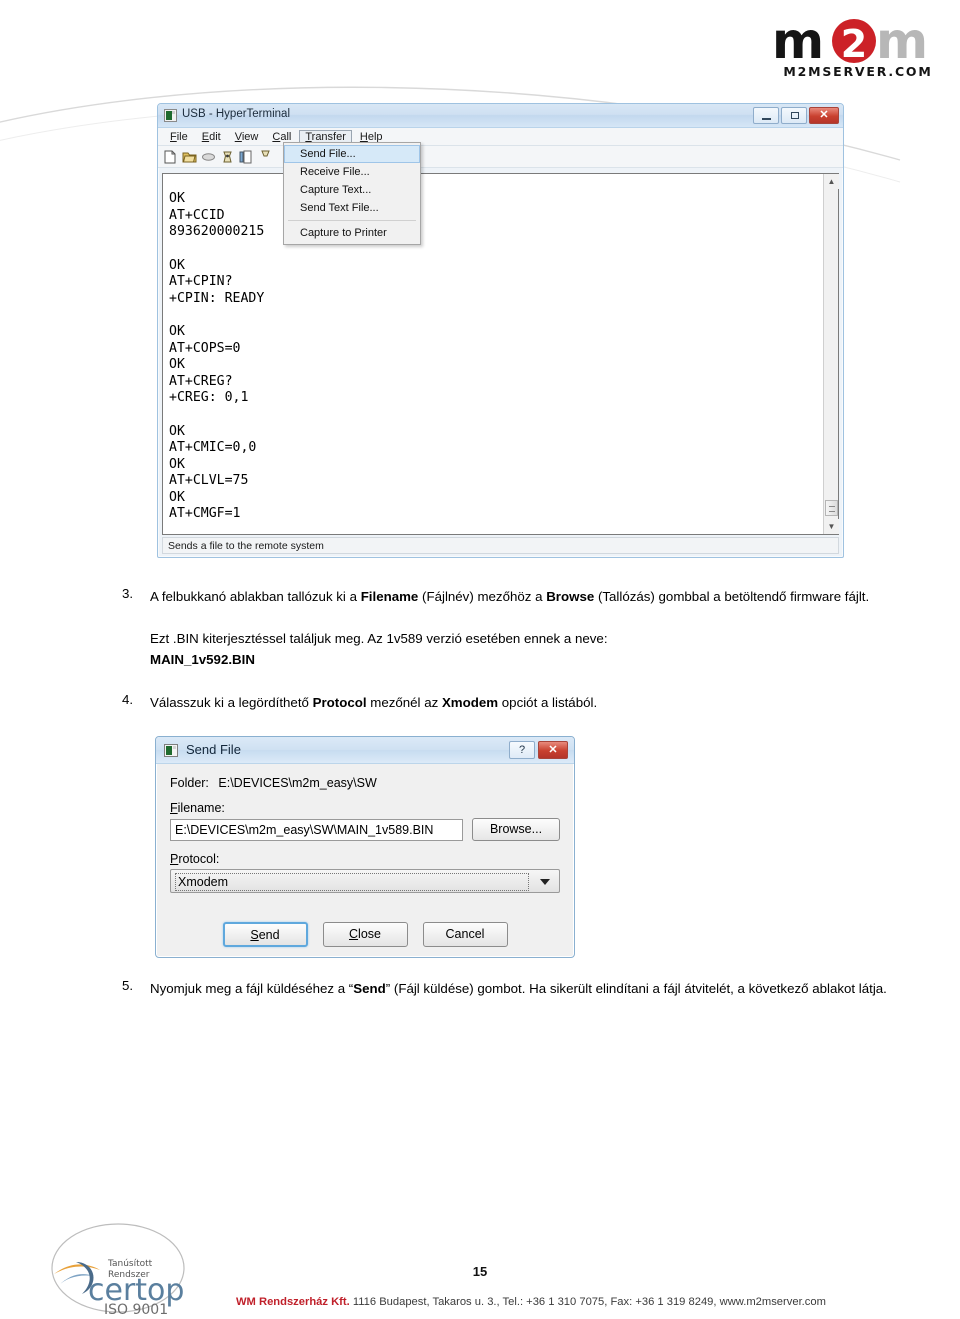 The width and height of the screenshot is (960, 1319). Describe the element at coordinates (189, 783) in the screenshot. I see `folder-label: Folder:` at that location.